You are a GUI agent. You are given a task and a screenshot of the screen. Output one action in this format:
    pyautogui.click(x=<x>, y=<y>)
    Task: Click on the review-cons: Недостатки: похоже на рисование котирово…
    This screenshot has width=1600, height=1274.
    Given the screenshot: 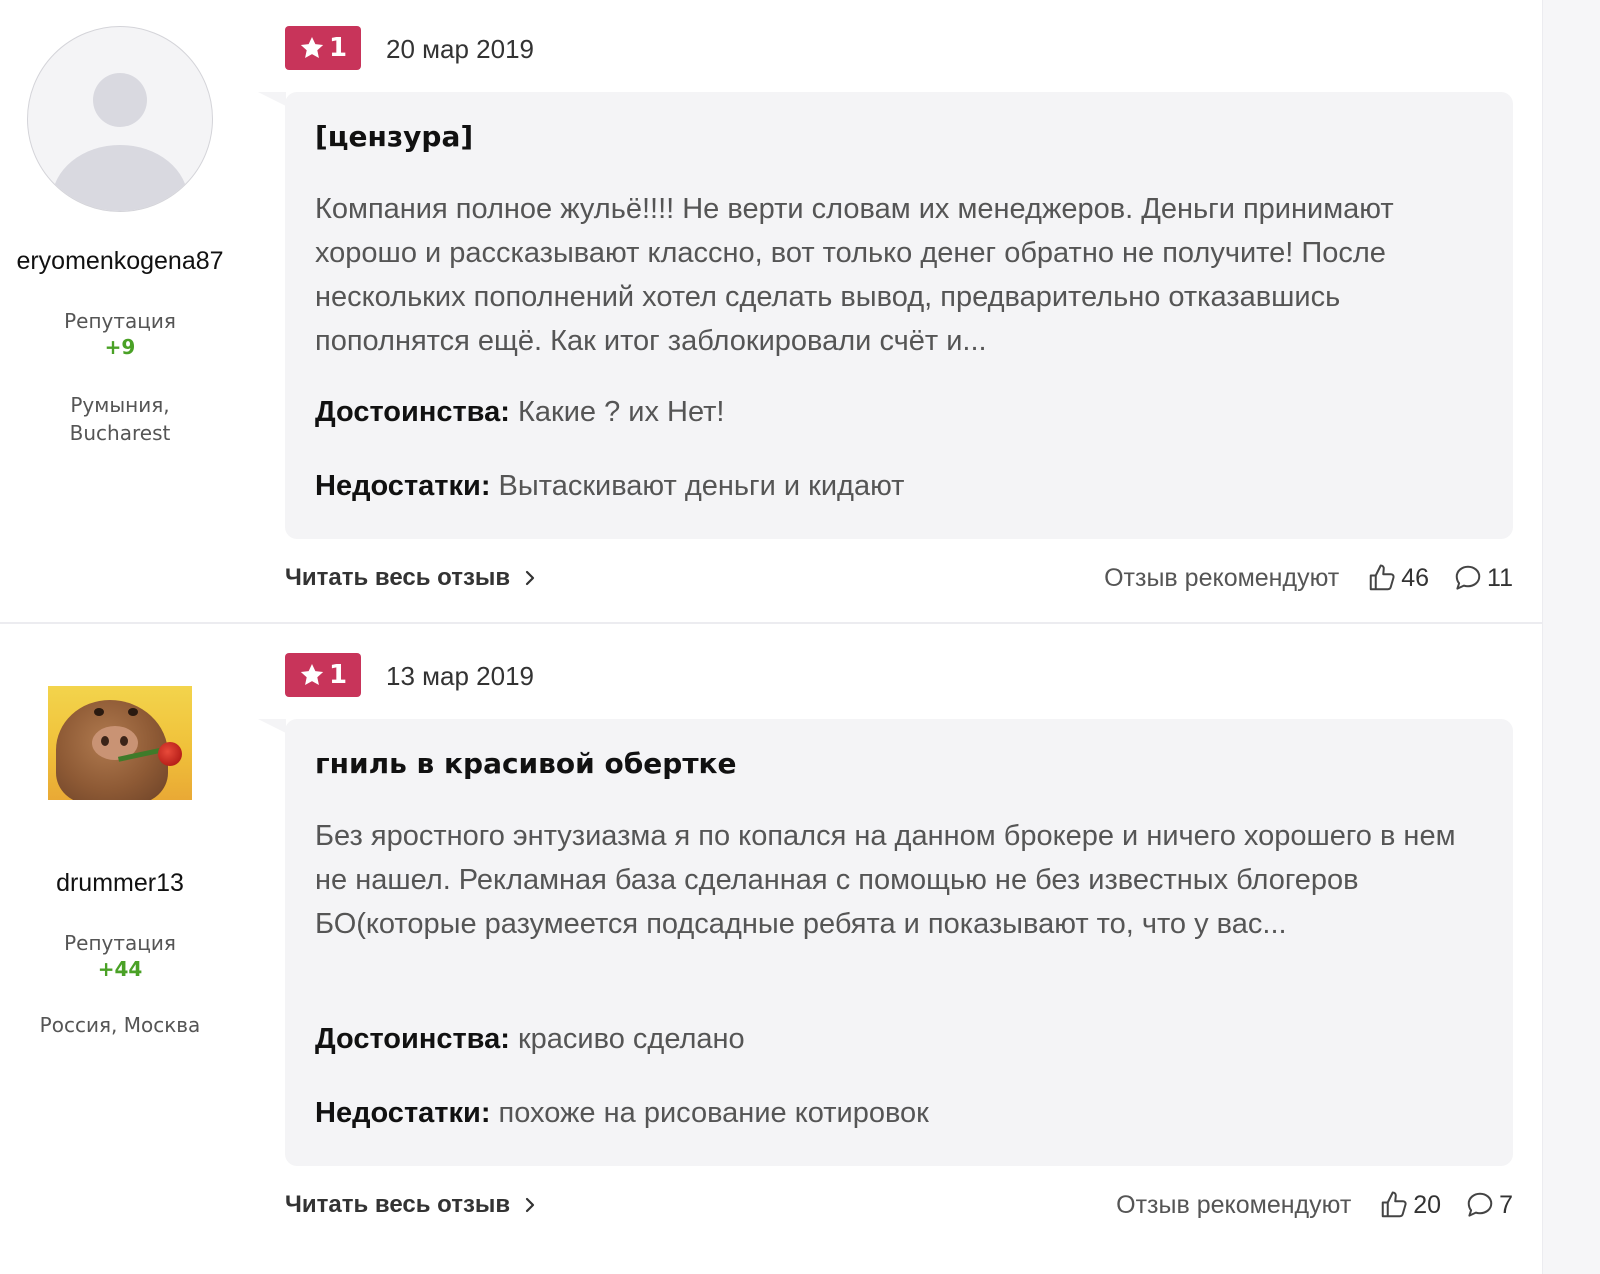 What is the action you would take?
    pyautogui.click(x=622, y=1113)
    